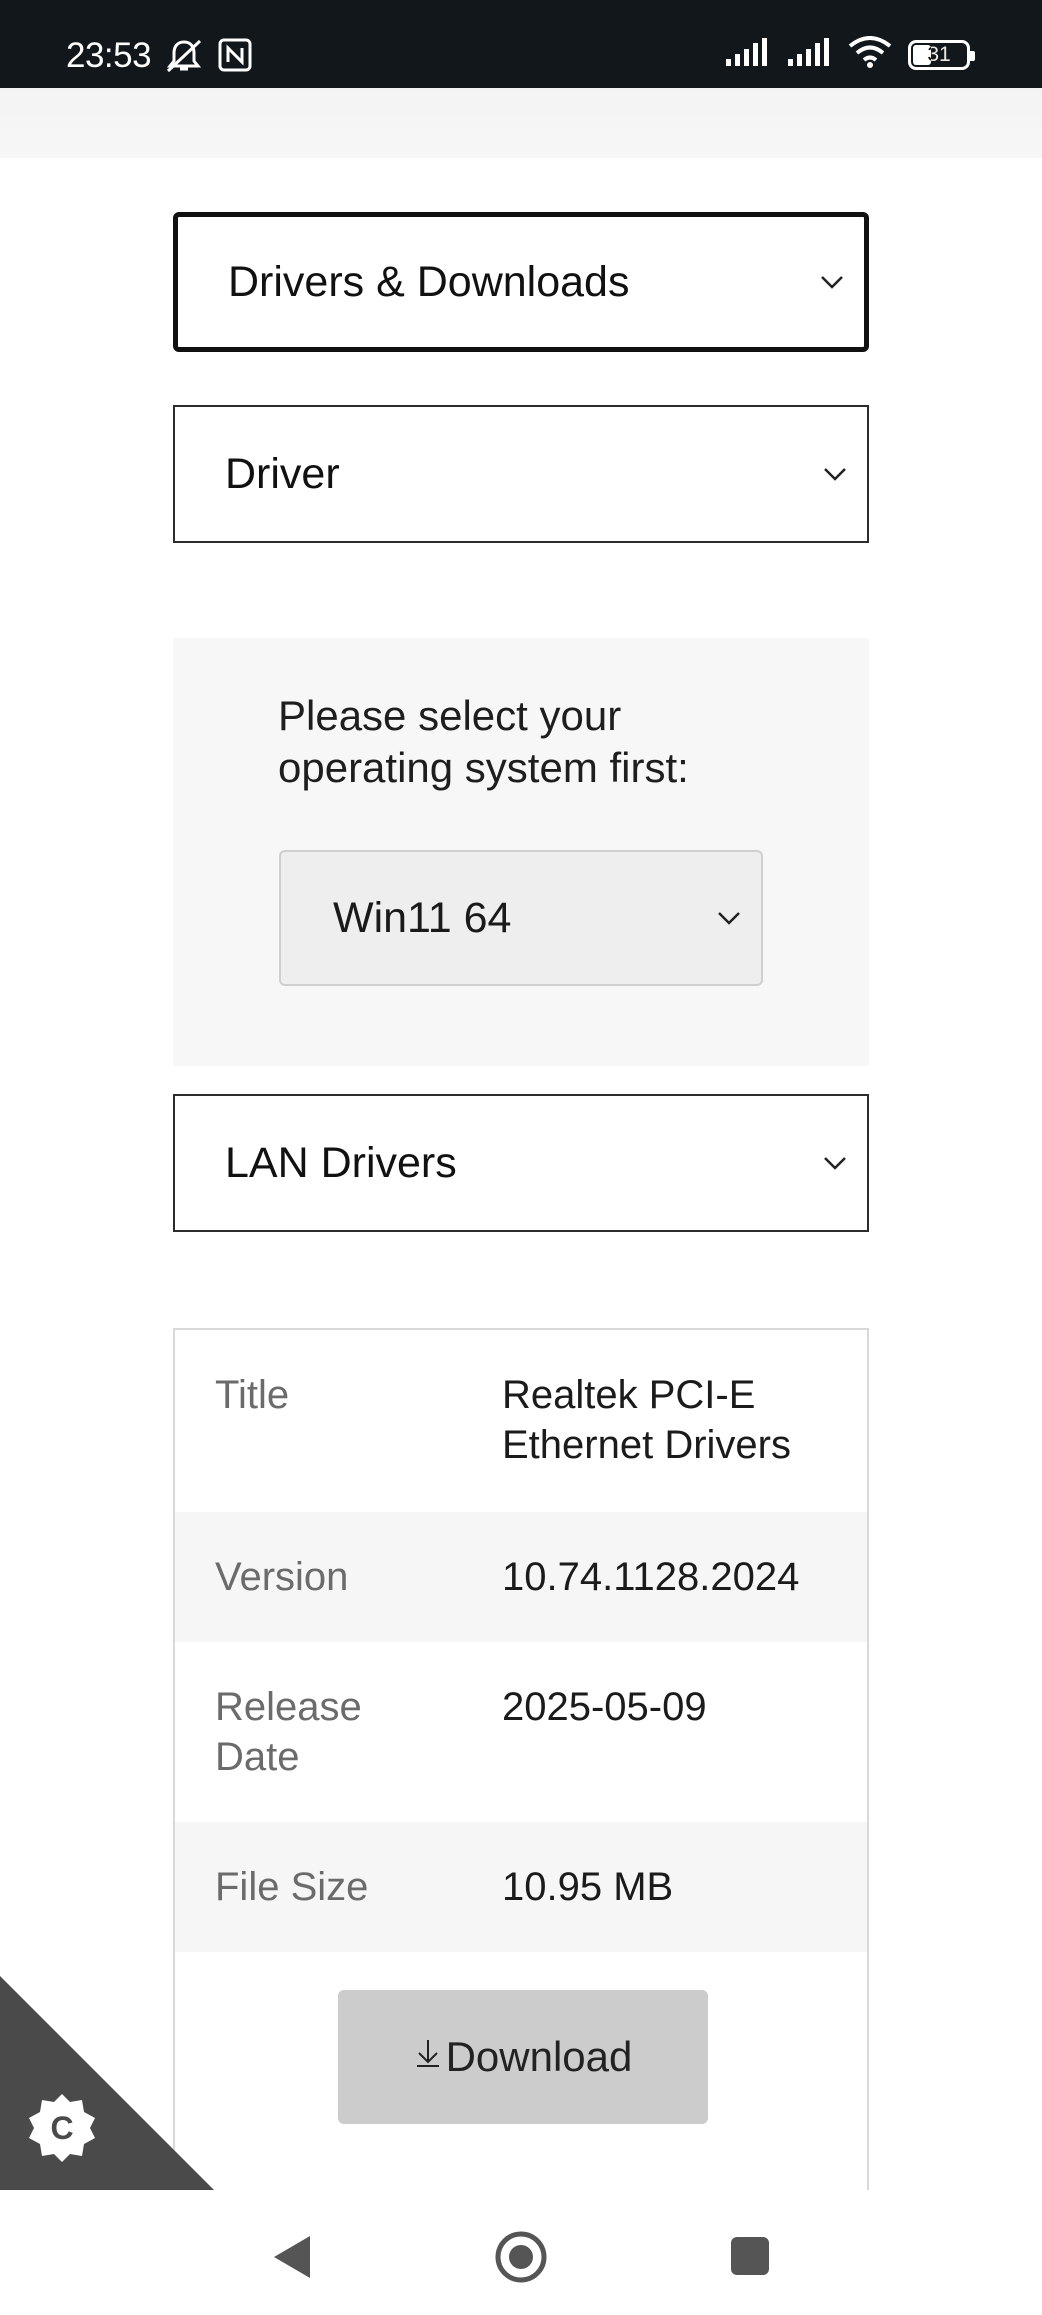 The height and width of the screenshot is (2315, 1042). Describe the element at coordinates (521, 1732) in the screenshot. I see `detail-row-release-date: Release Date 2025-05-09` at that location.